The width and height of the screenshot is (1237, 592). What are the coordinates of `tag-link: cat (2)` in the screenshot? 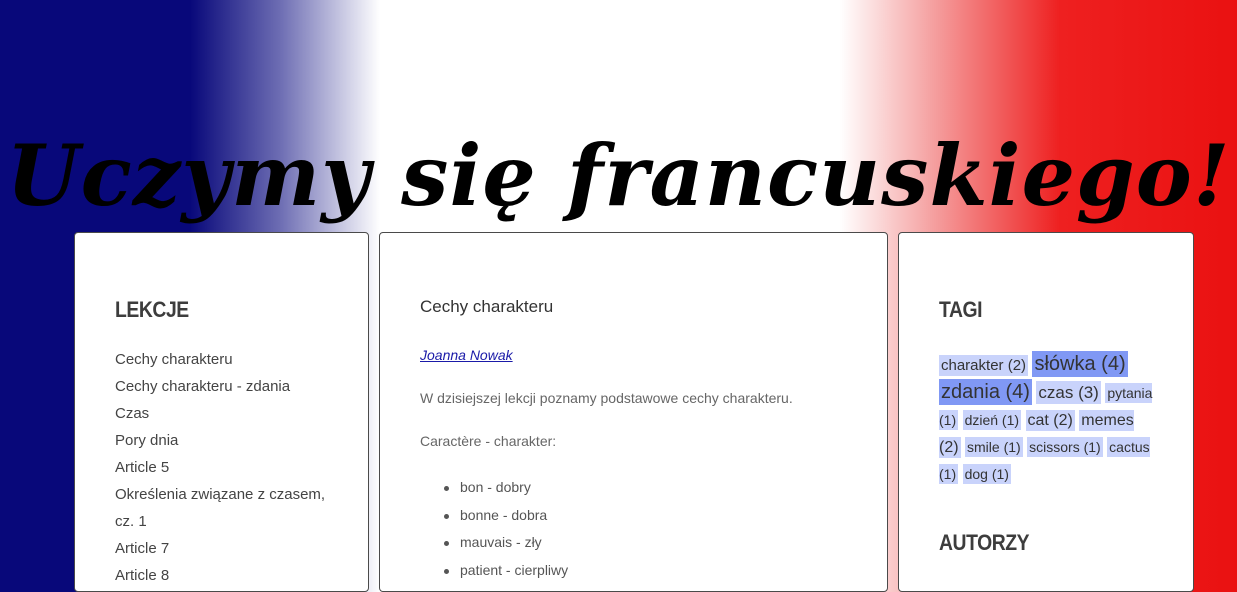 It's located at (1050, 420).